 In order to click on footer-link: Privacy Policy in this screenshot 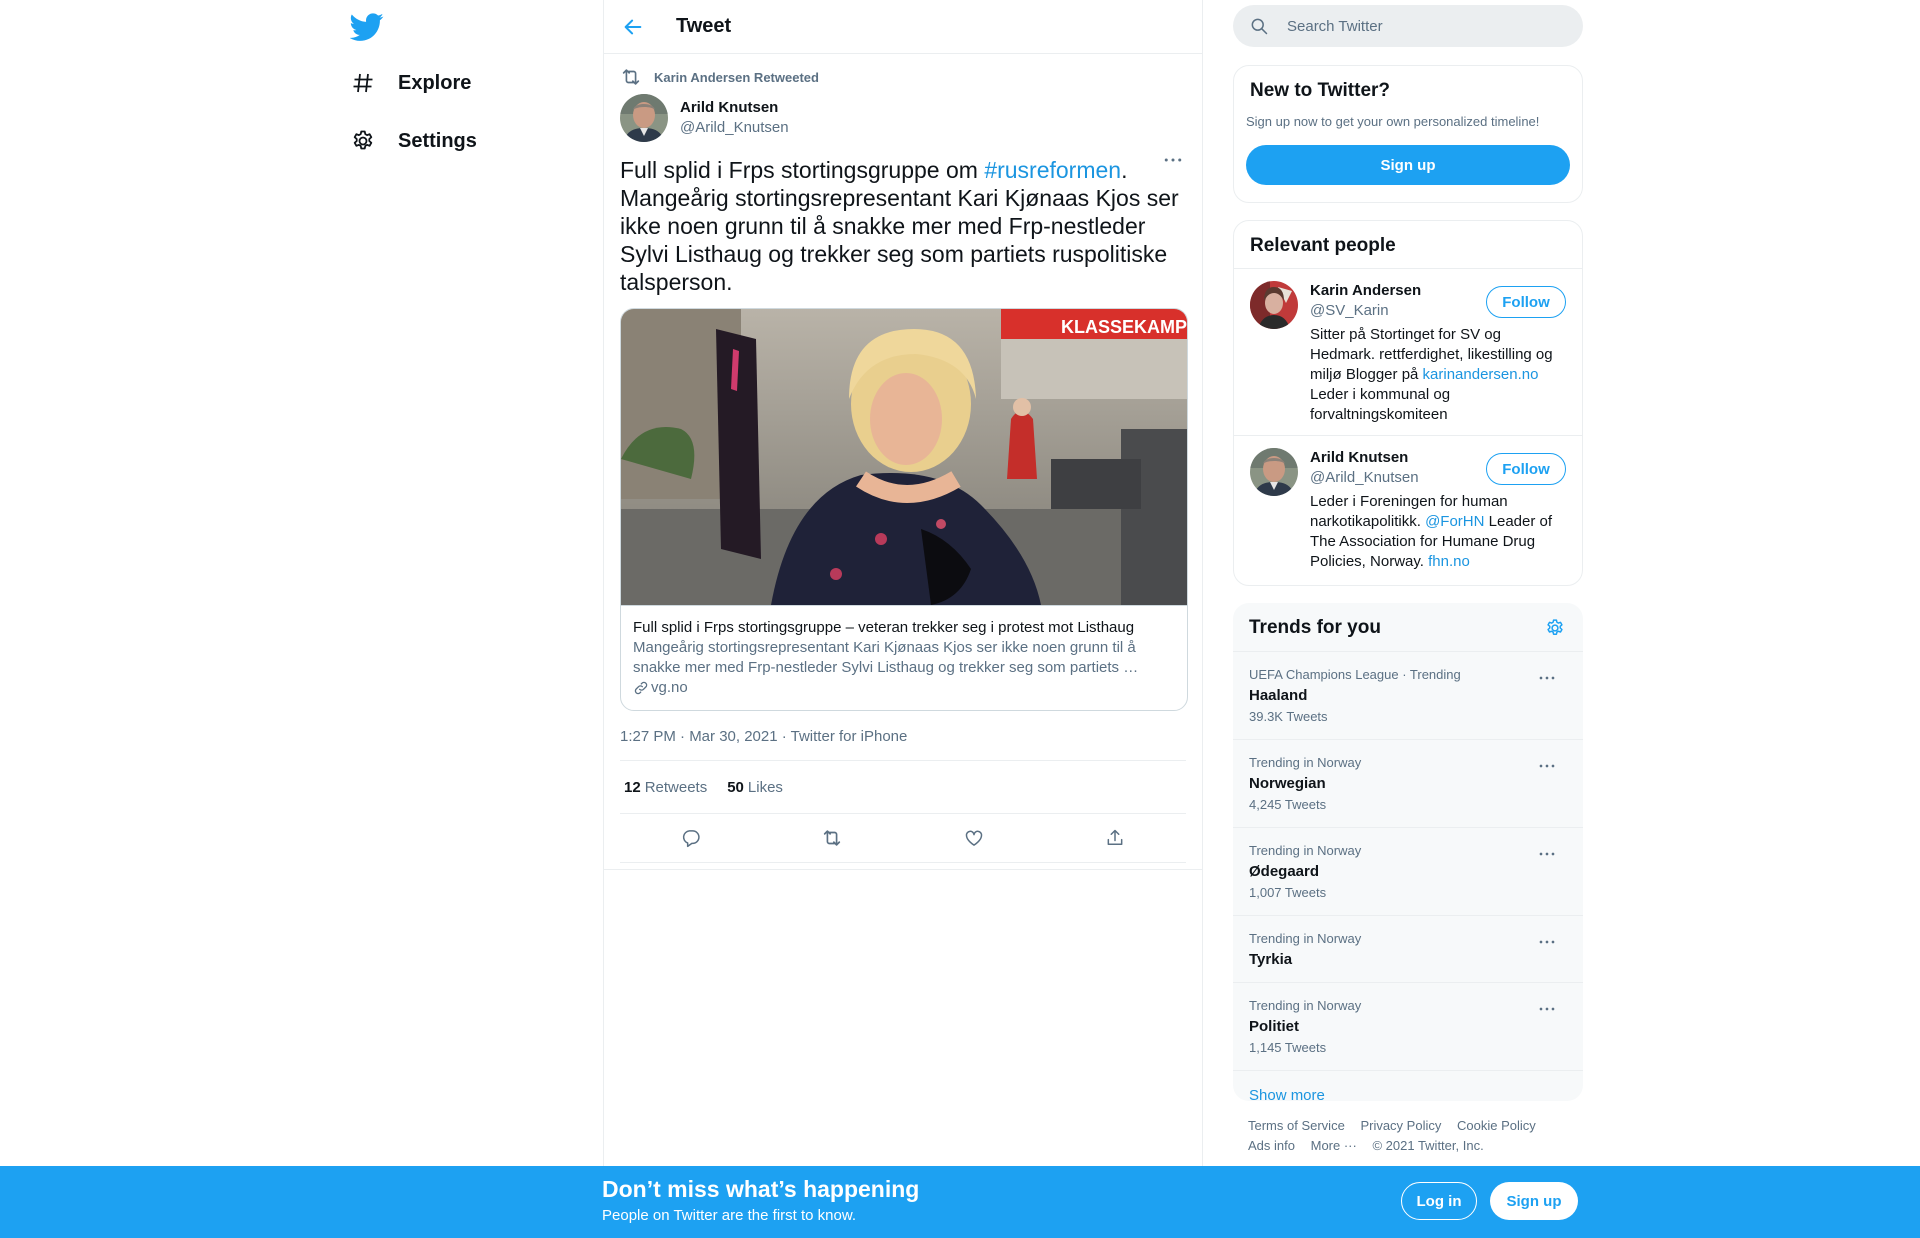, I will do `click(1400, 1125)`.